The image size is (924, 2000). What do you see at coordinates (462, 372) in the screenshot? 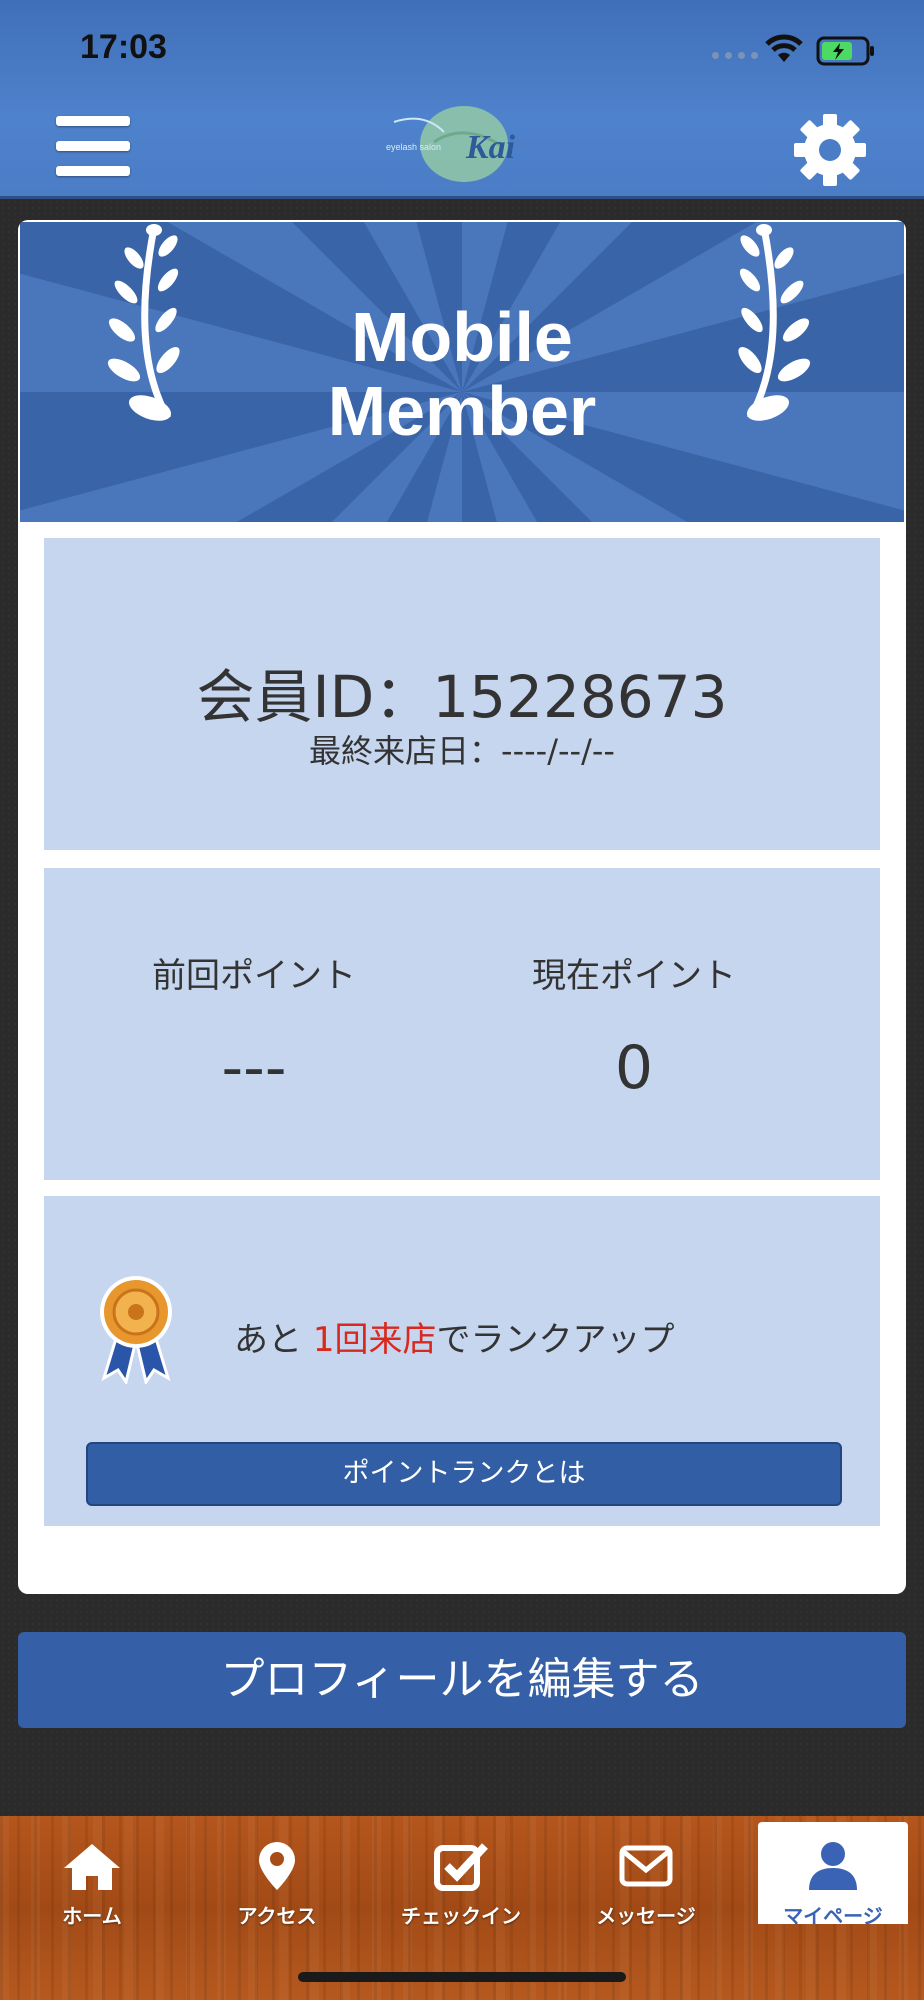
I see `mobile-member-banner: Mobile Member` at bounding box center [462, 372].